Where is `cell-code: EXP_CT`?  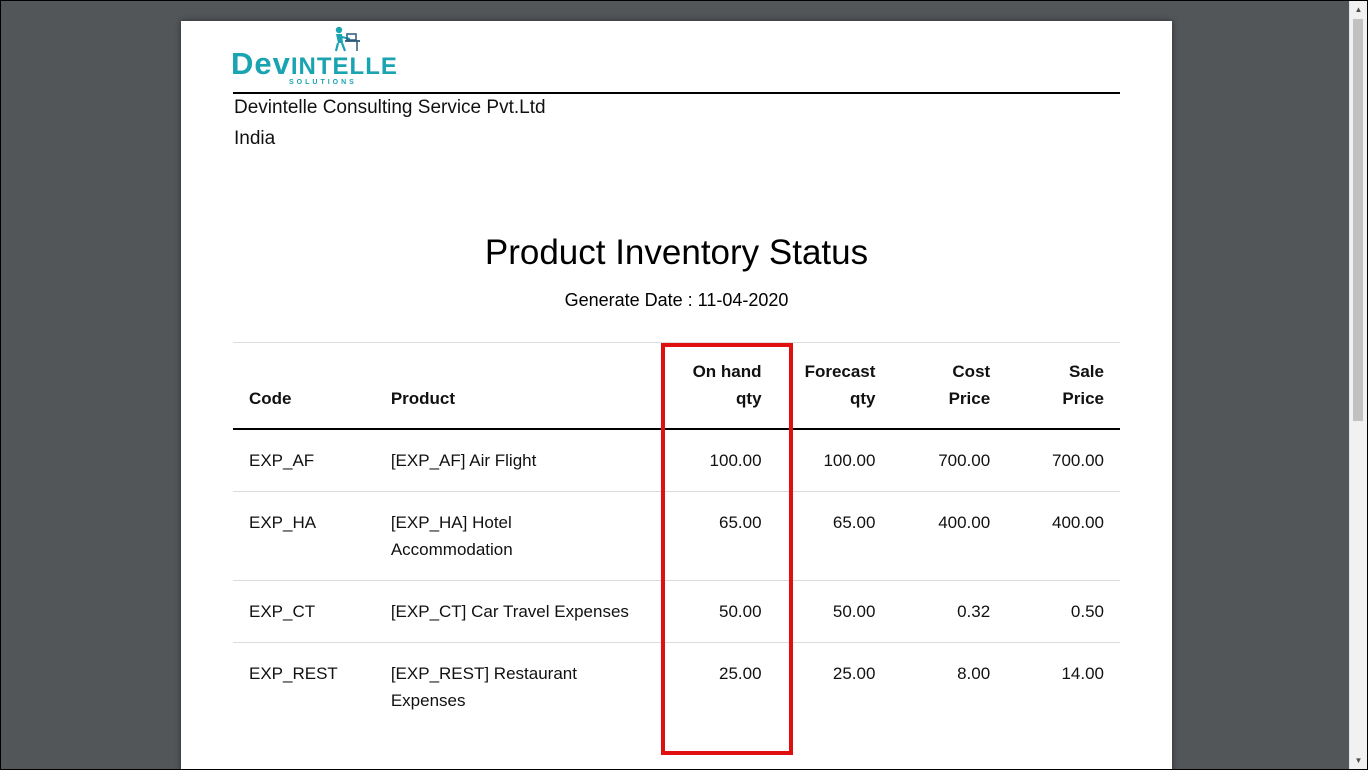
cell-code: EXP_CT is located at coordinates (304, 611).